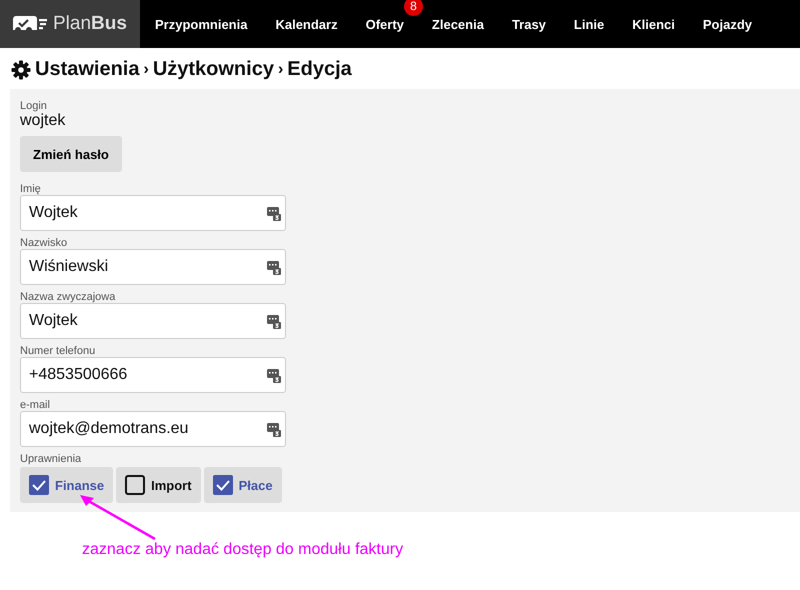 The image size is (800, 590). What do you see at coordinates (306, 24) in the screenshot?
I see `nav-link: Kalendarz` at bounding box center [306, 24].